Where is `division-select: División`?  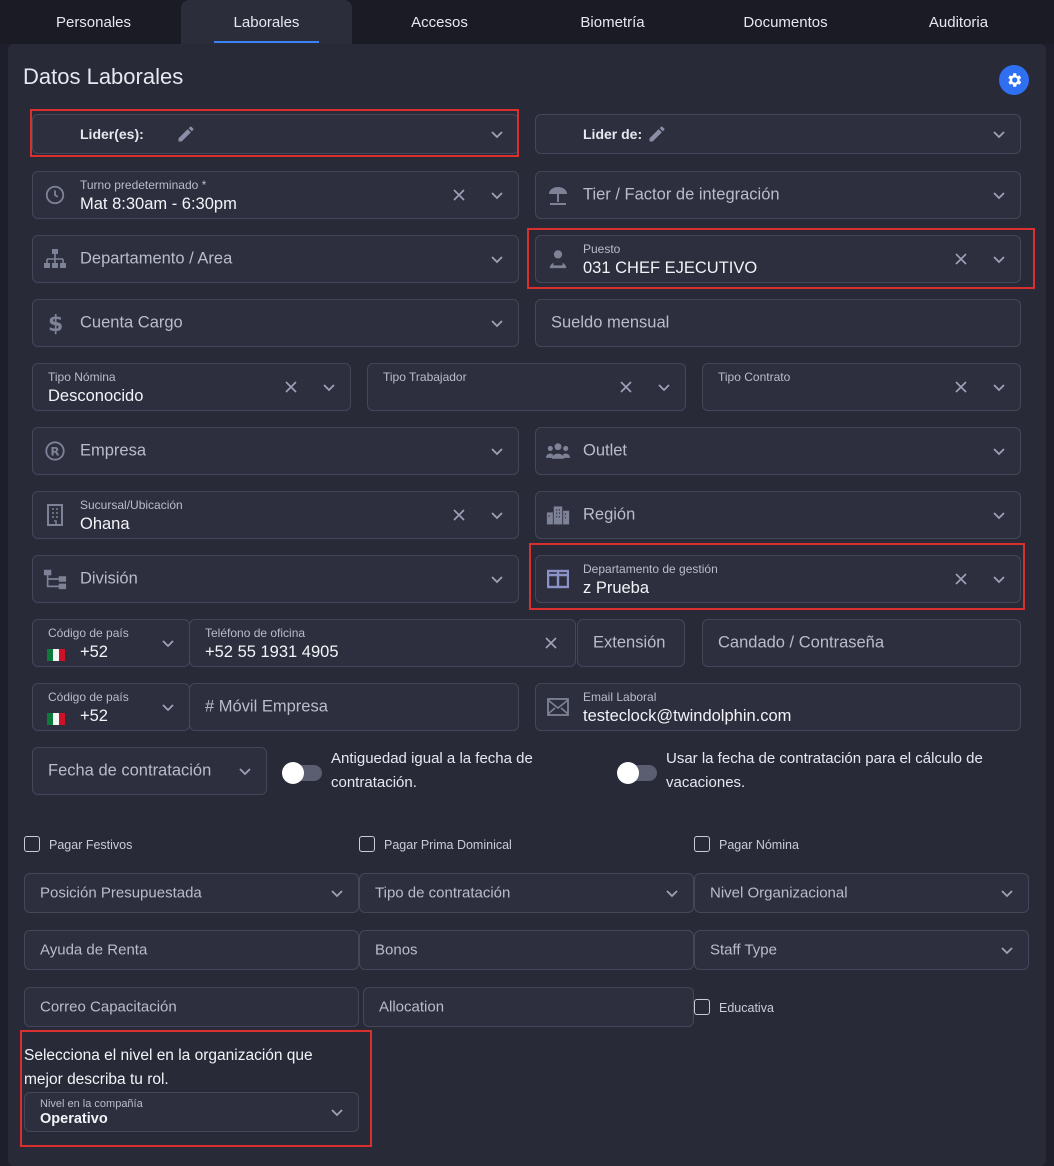 division-select: División is located at coordinates (275, 579).